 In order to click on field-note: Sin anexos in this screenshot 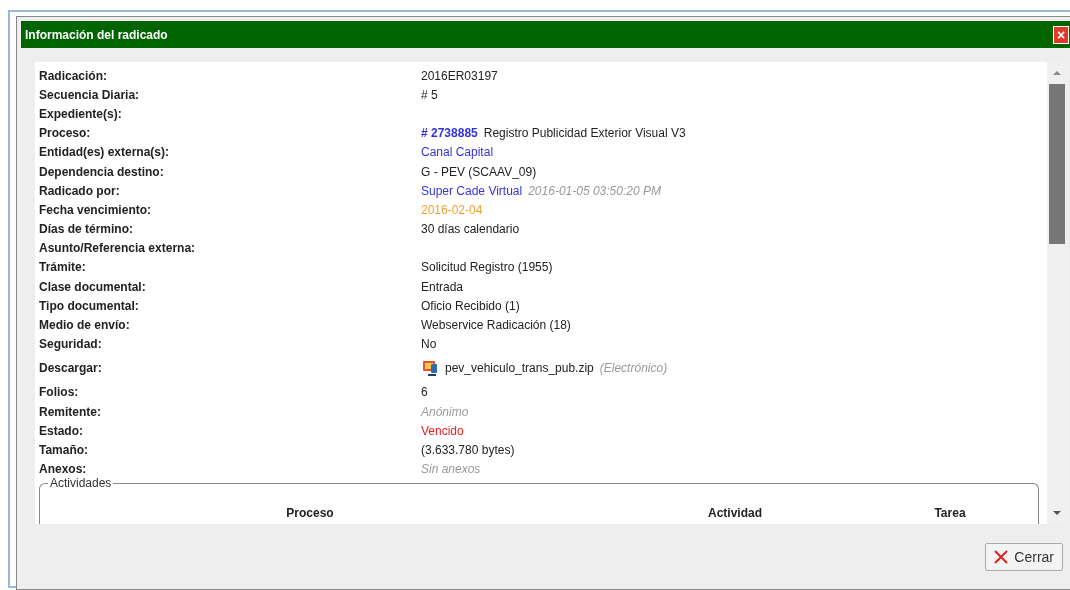, I will do `click(451, 469)`.